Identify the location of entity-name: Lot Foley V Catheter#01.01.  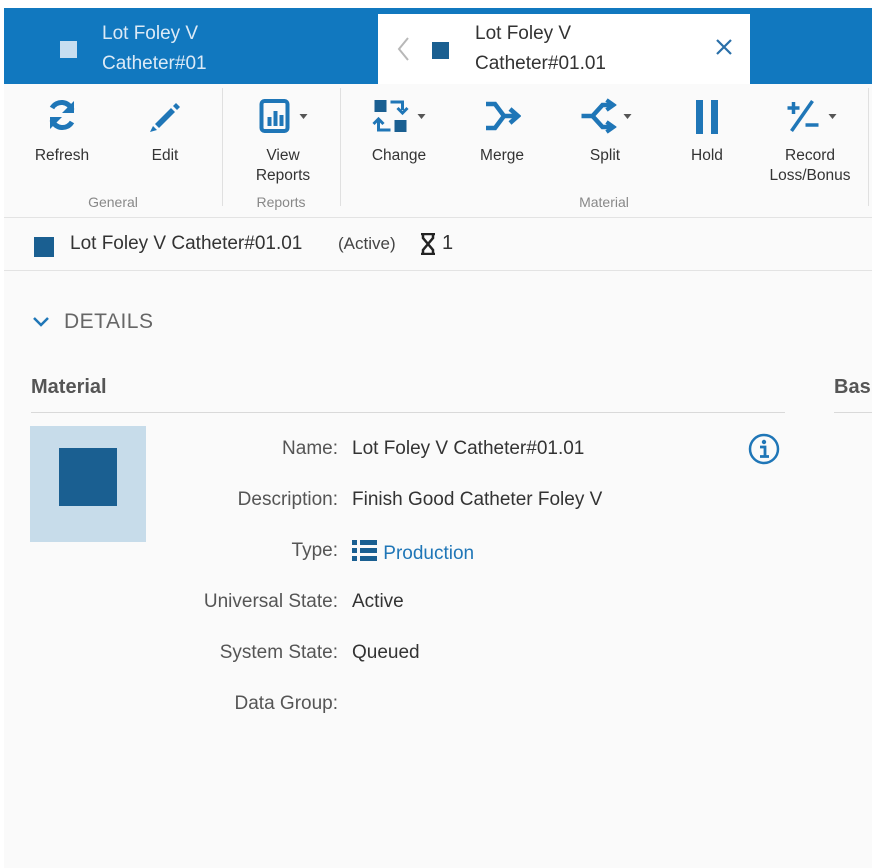
(186, 243).